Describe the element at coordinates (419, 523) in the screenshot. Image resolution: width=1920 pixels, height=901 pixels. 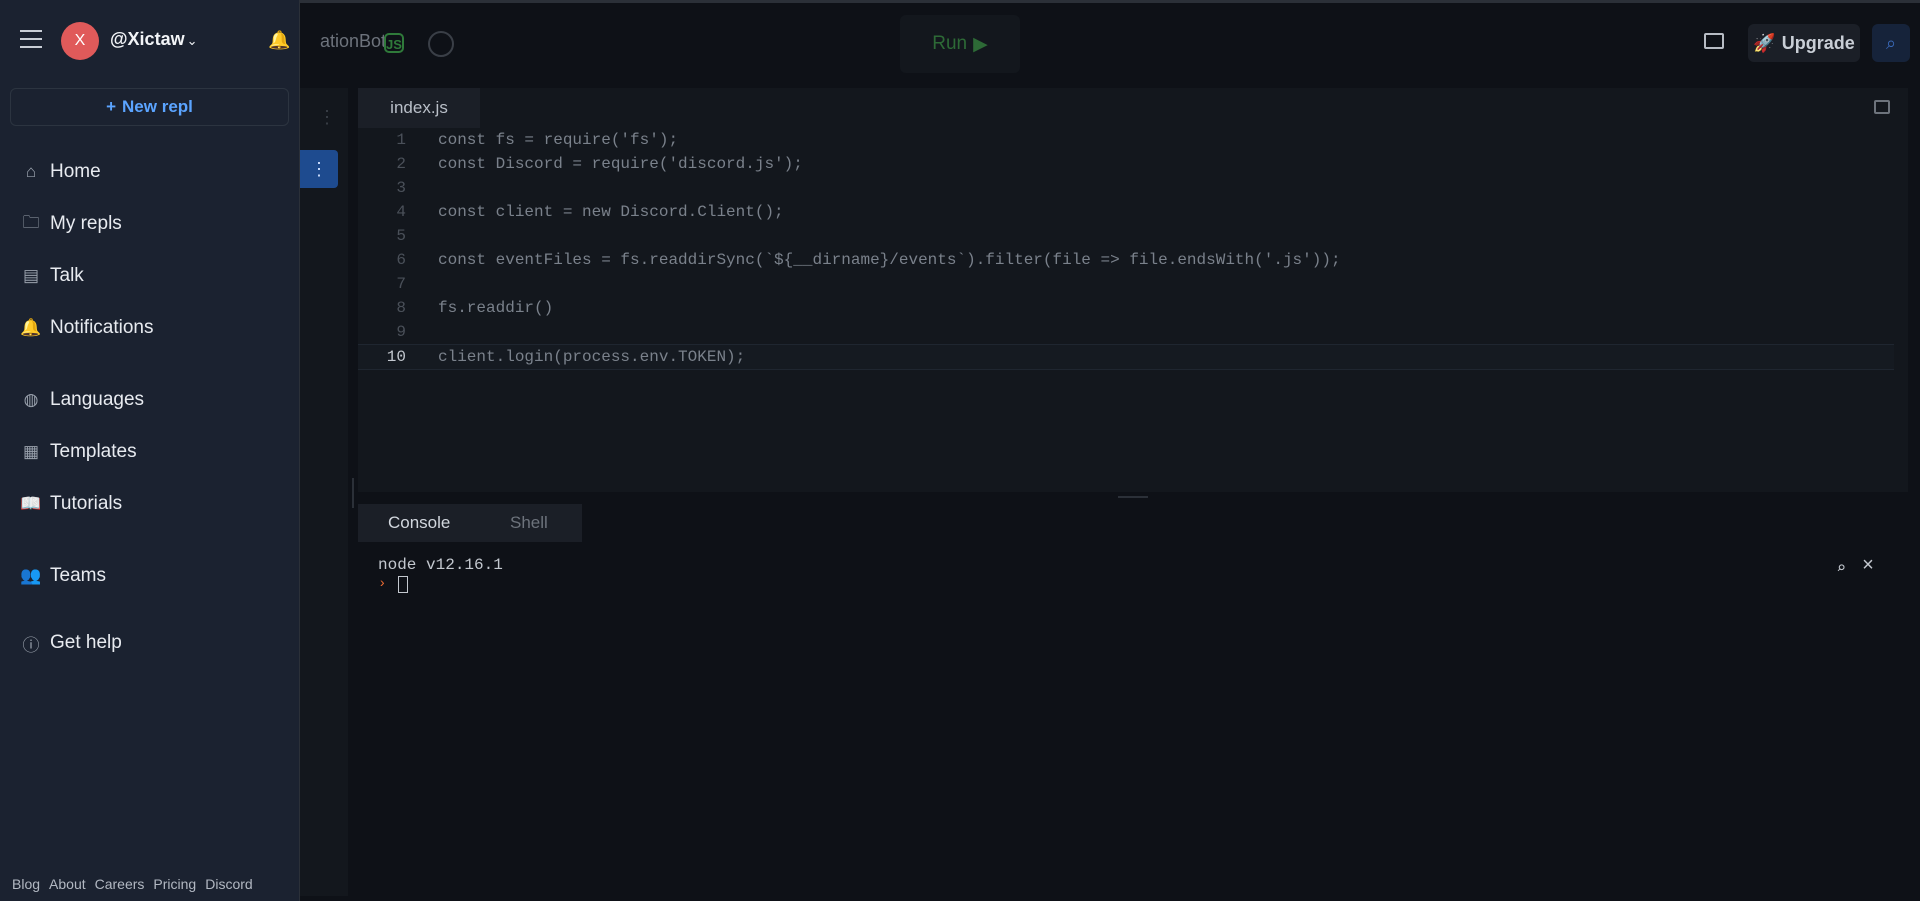
I see `tab-console: Console` at that location.